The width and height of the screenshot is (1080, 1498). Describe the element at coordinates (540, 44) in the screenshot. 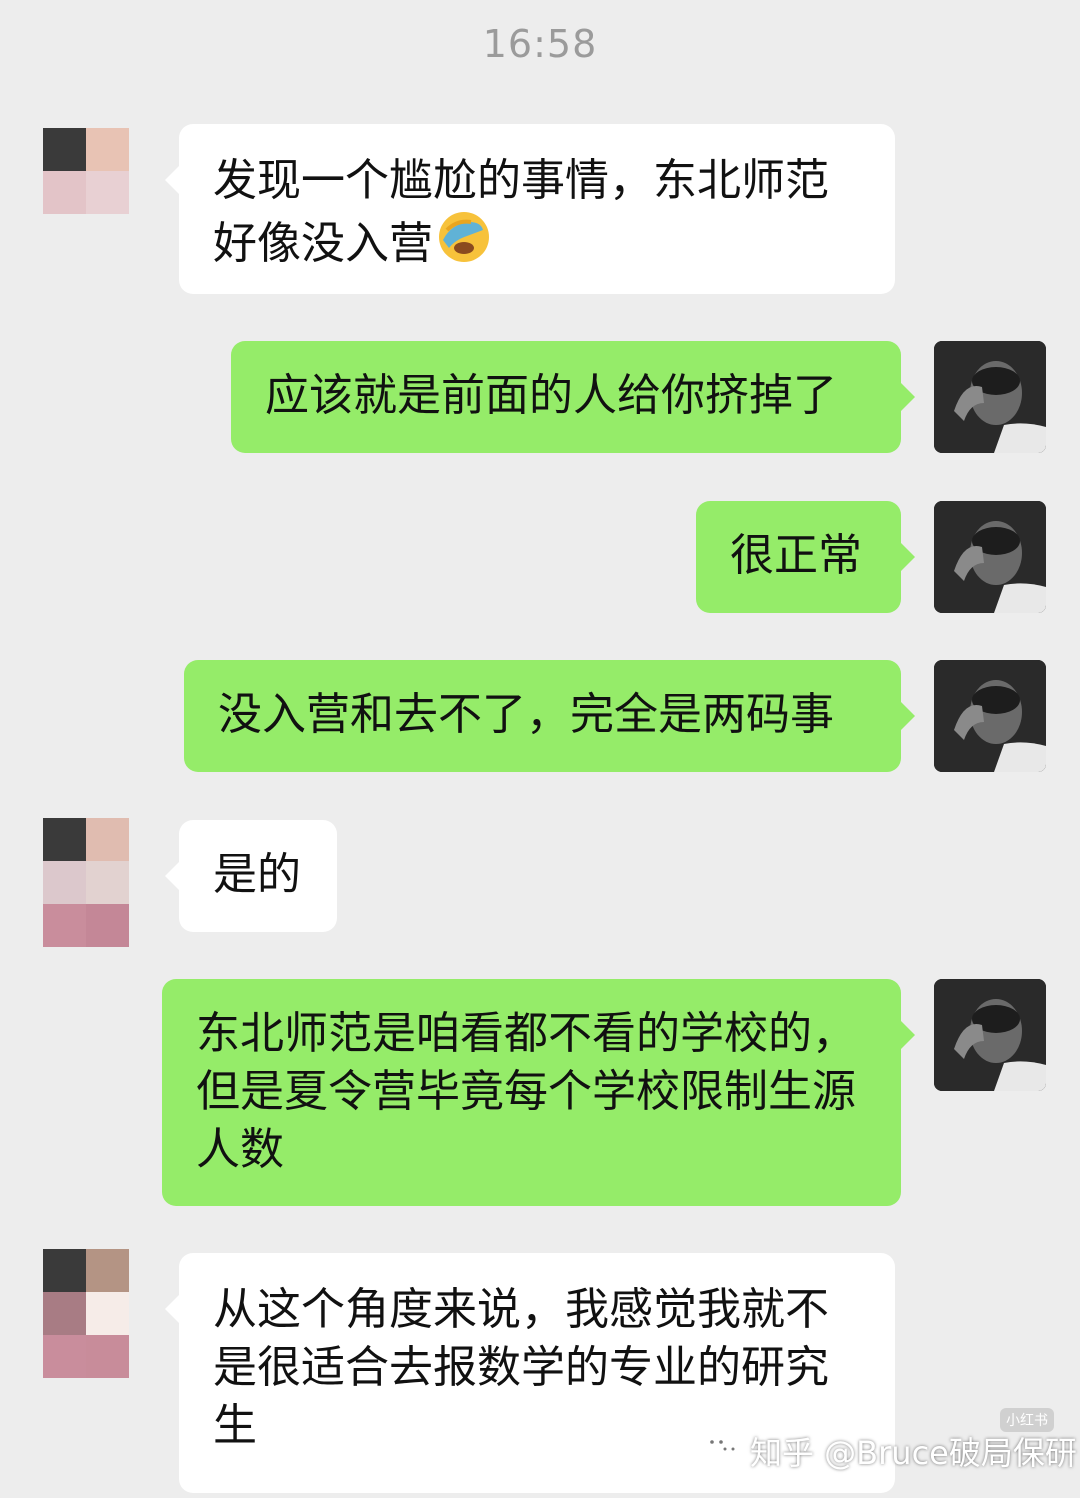

I see `chat-timestamp: 16:58` at that location.